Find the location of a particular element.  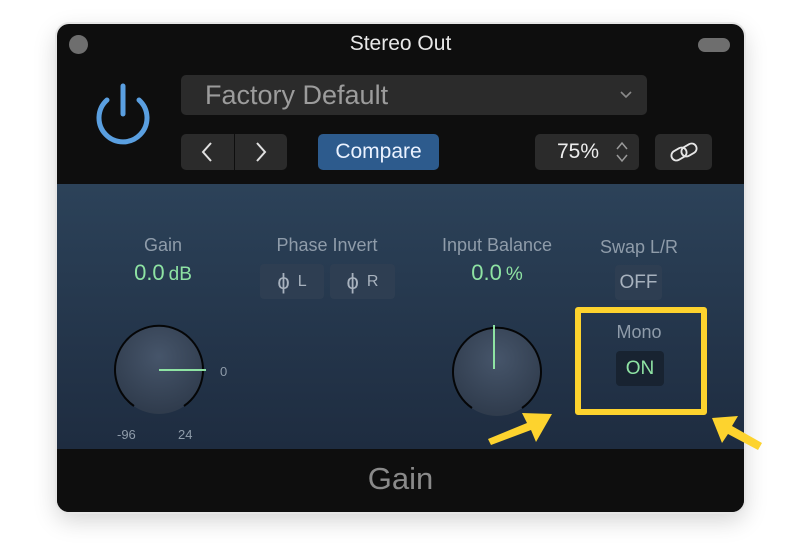

compare-button: Compare is located at coordinates (378, 152).